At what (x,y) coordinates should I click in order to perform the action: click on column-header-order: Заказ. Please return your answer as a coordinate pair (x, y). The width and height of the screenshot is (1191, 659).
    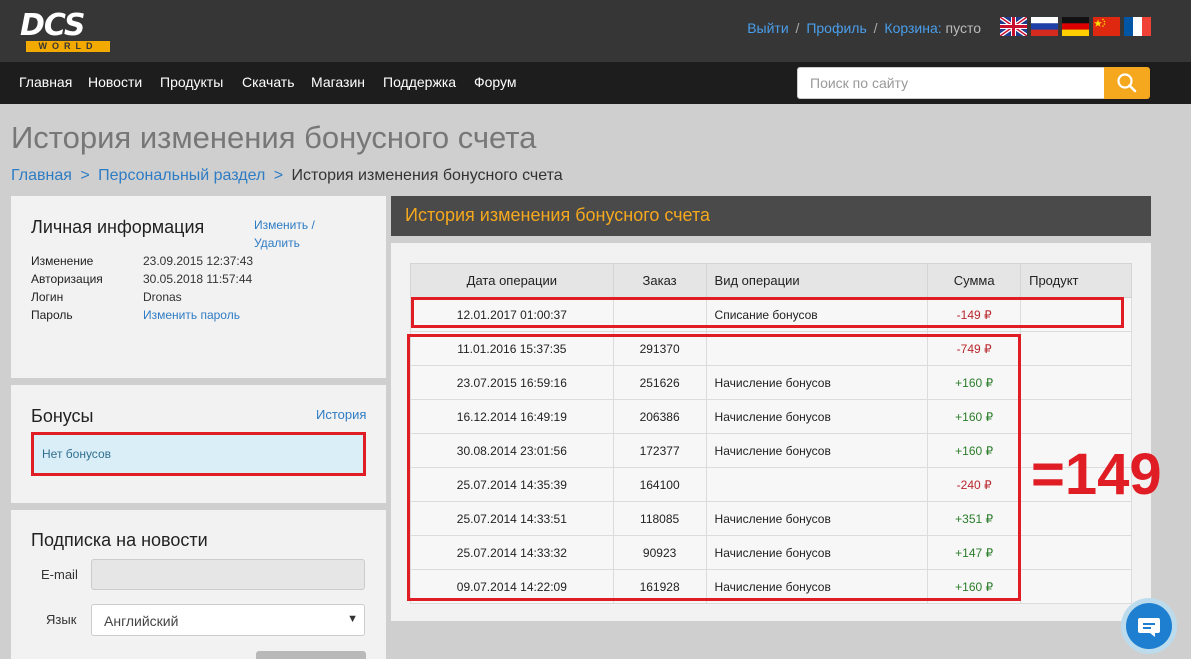
    Looking at the image, I should click on (659, 280).